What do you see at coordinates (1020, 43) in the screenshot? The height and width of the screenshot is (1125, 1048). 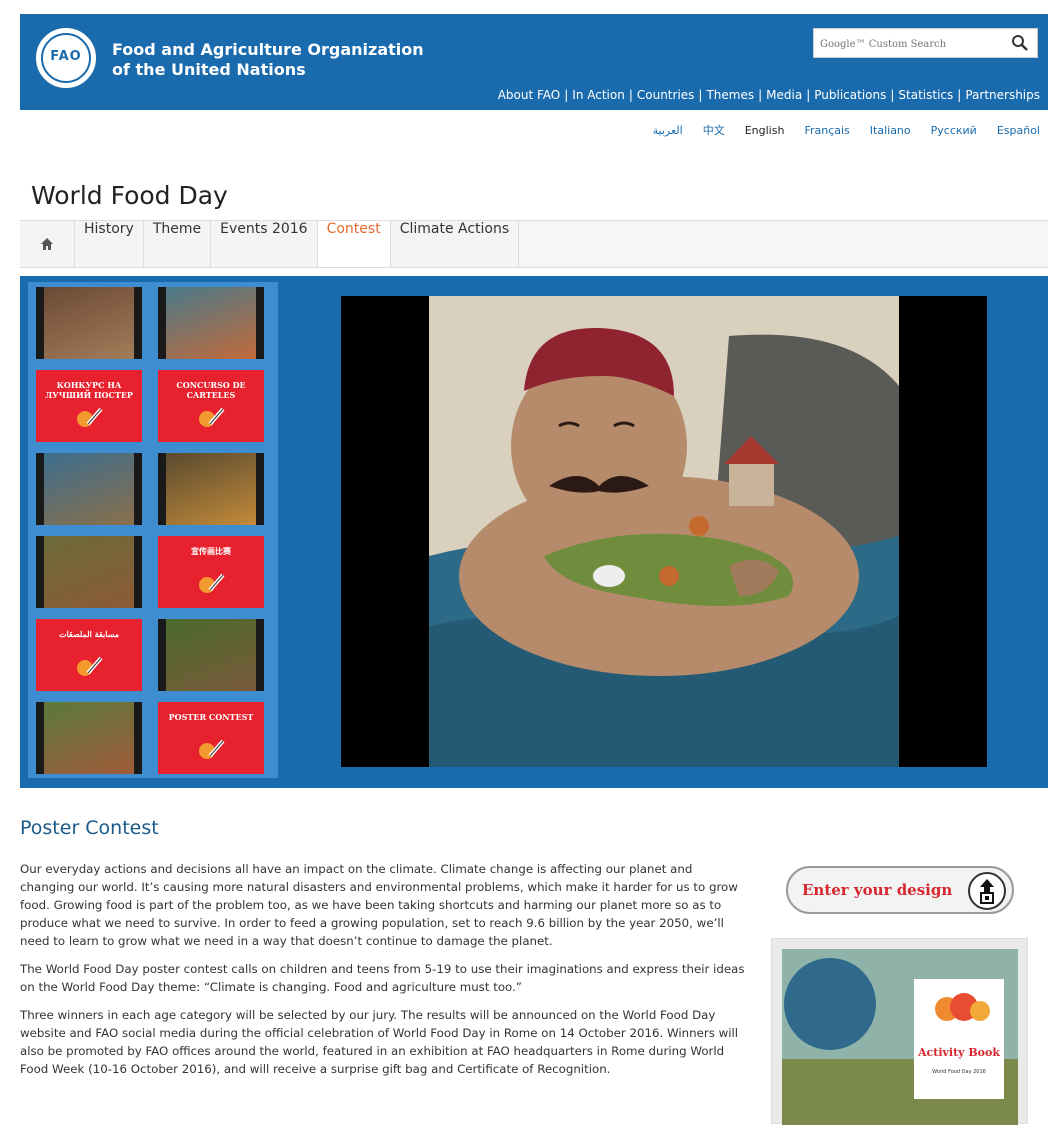 I see `search-icon` at bounding box center [1020, 43].